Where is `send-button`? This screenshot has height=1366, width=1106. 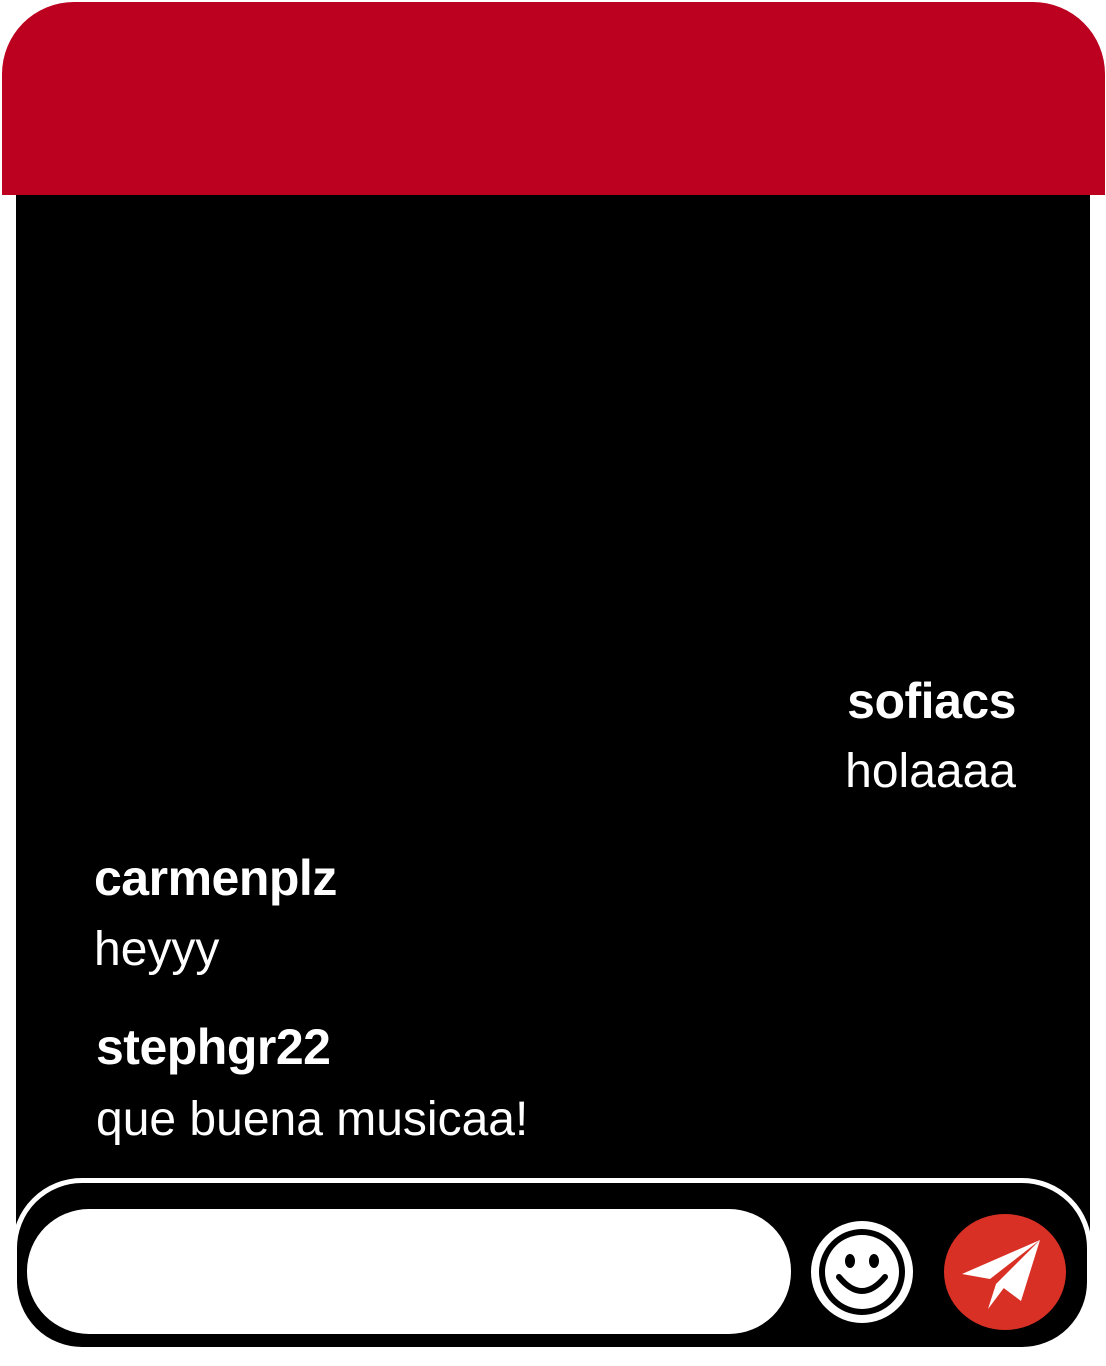
send-button is located at coordinates (1005, 1272).